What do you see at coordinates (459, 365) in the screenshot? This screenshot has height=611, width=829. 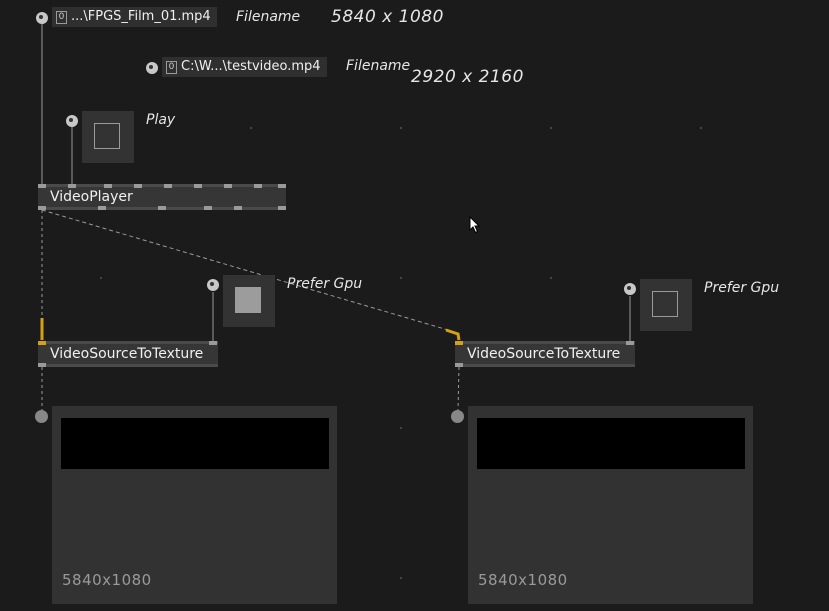 I see `vstt-2-output-pin` at bounding box center [459, 365].